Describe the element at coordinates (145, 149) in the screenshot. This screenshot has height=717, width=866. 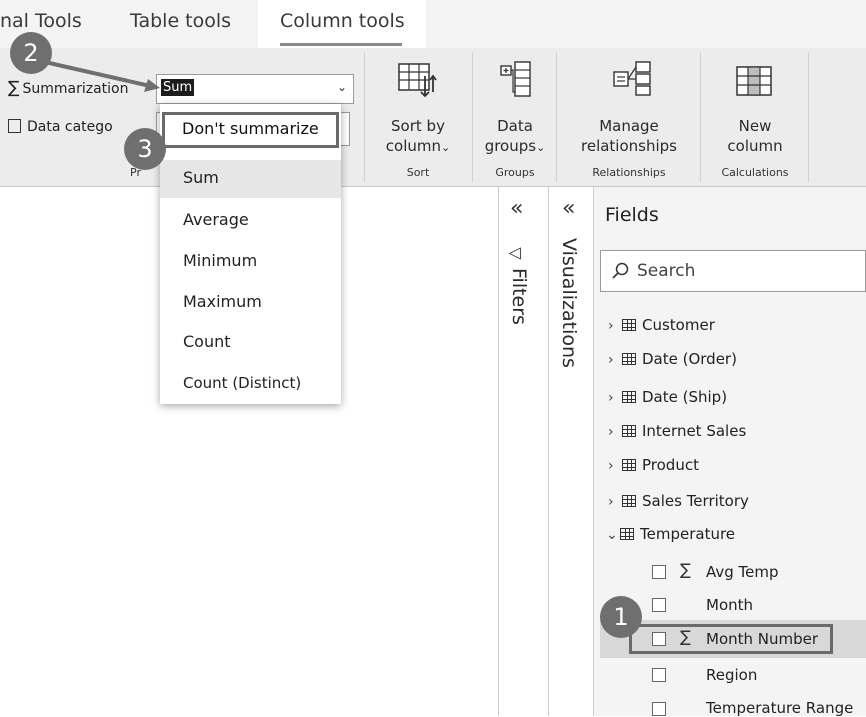
I see `callout-badge-3: 3` at that location.